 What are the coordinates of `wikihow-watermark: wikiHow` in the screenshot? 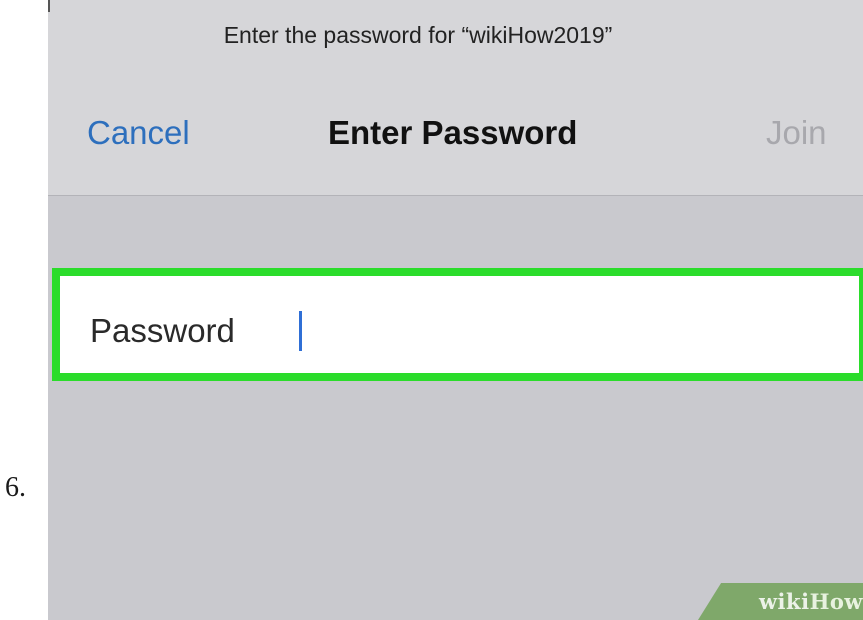 It's located at (780, 601).